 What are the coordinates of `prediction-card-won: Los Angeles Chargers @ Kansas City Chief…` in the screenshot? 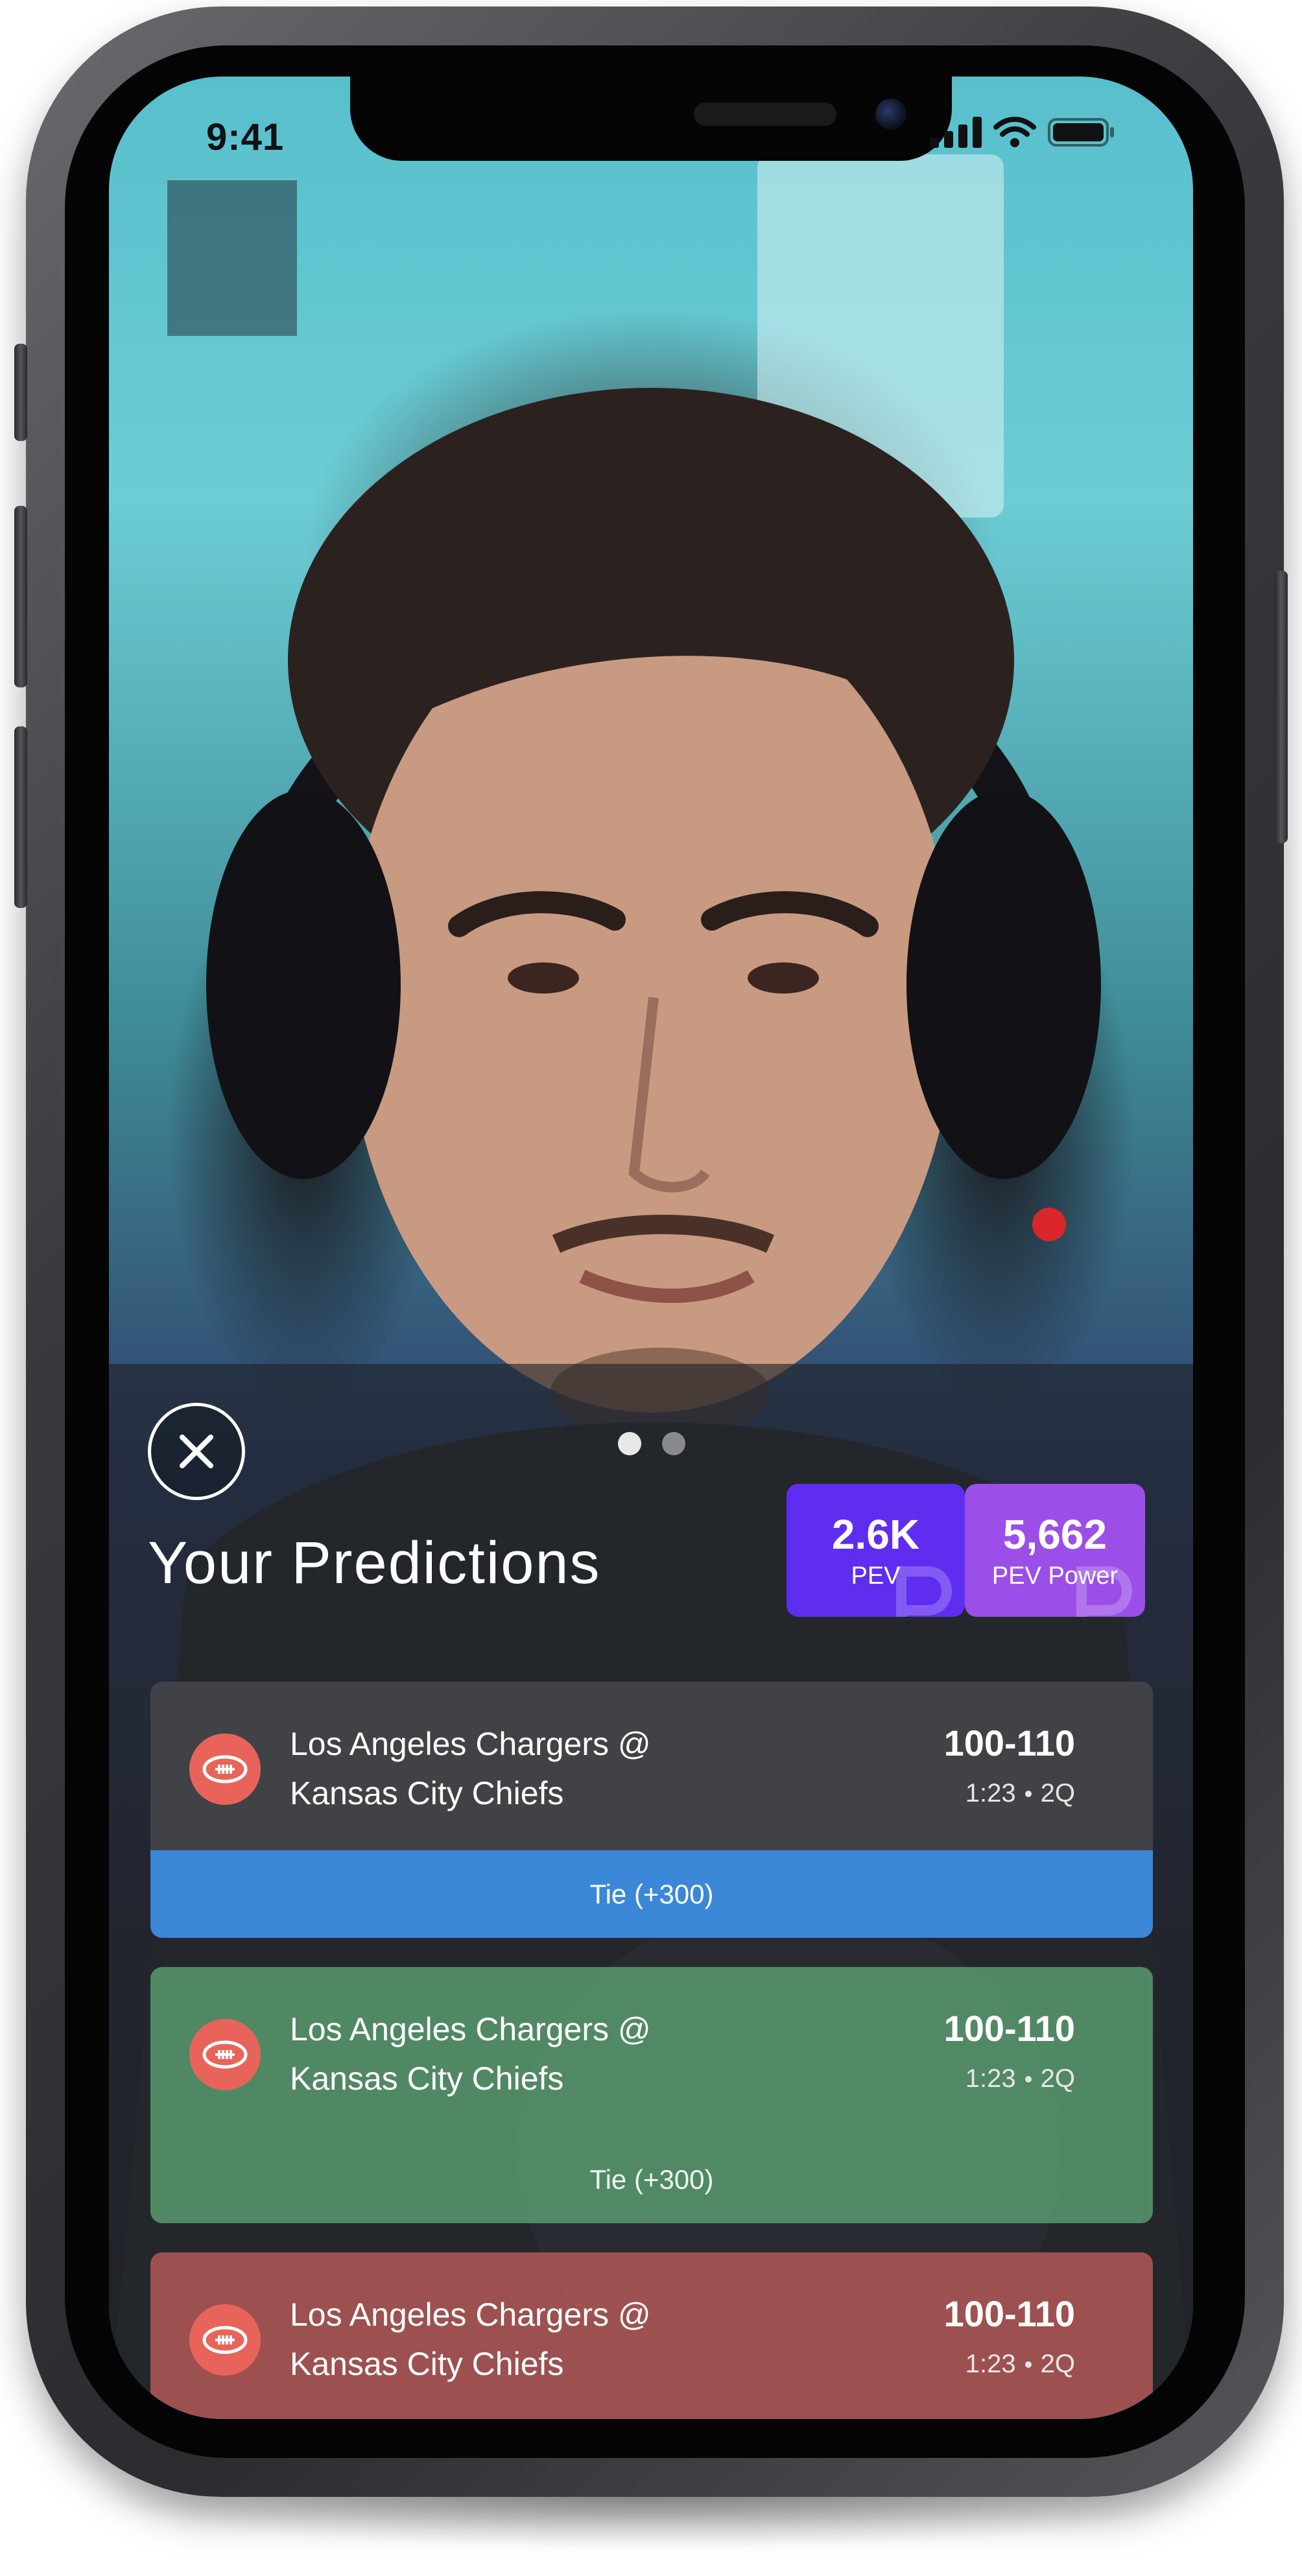 It's located at (651, 2095).